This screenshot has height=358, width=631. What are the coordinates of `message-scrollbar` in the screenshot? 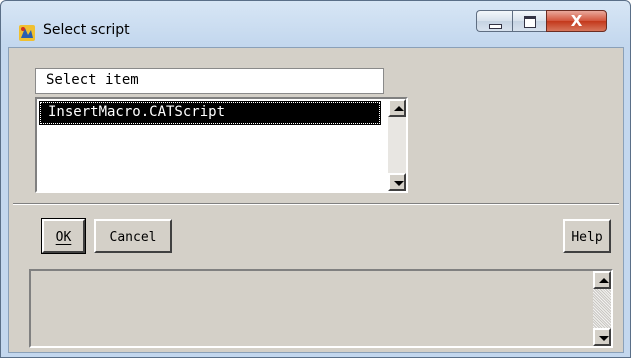 It's located at (602, 308).